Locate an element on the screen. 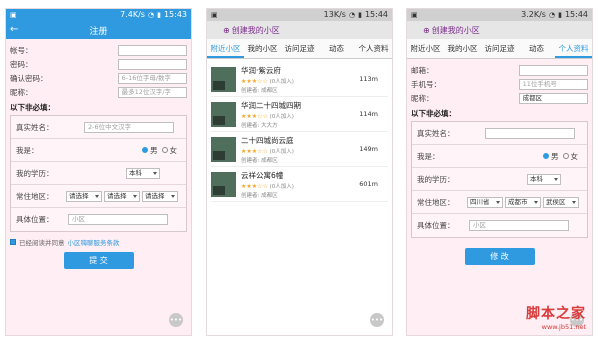  item-distance: 601m is located at coordinates (368, 184).